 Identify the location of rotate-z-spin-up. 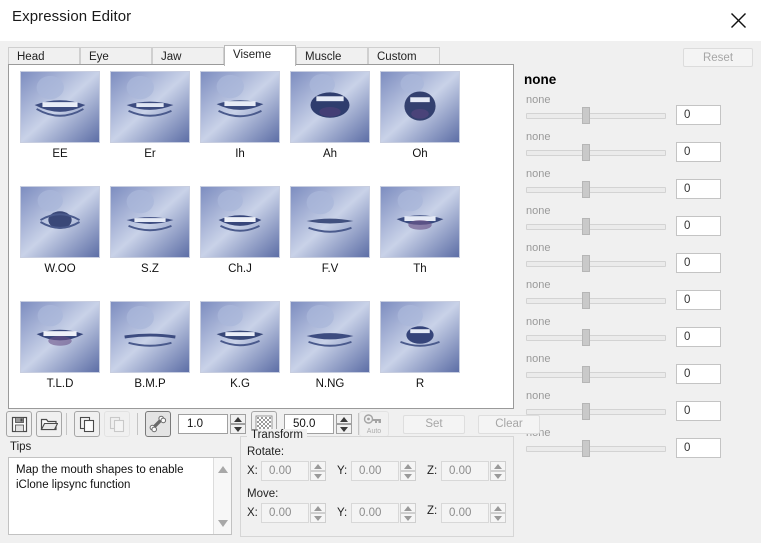
(498, 466).